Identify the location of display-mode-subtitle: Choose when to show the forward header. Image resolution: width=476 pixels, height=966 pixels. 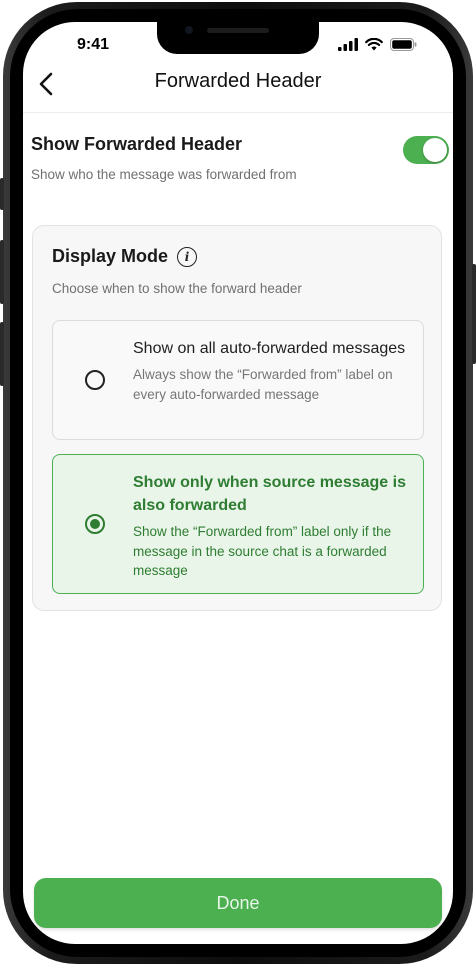
(177, 288).